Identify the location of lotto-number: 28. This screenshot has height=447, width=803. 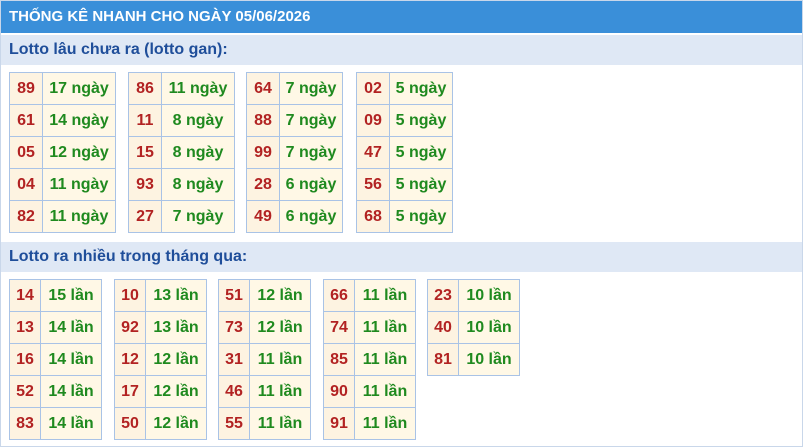
(263, 184).